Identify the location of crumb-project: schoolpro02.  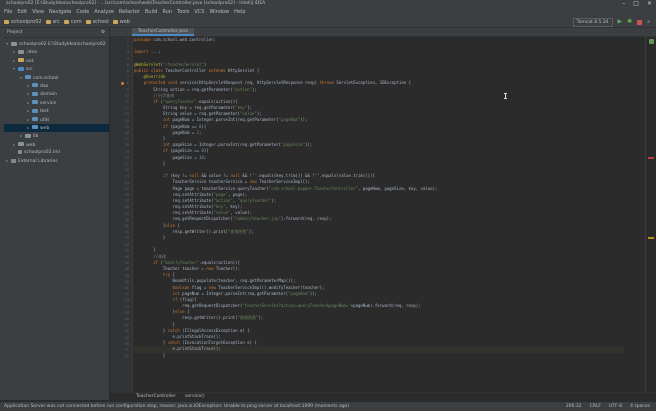
(23, 22).